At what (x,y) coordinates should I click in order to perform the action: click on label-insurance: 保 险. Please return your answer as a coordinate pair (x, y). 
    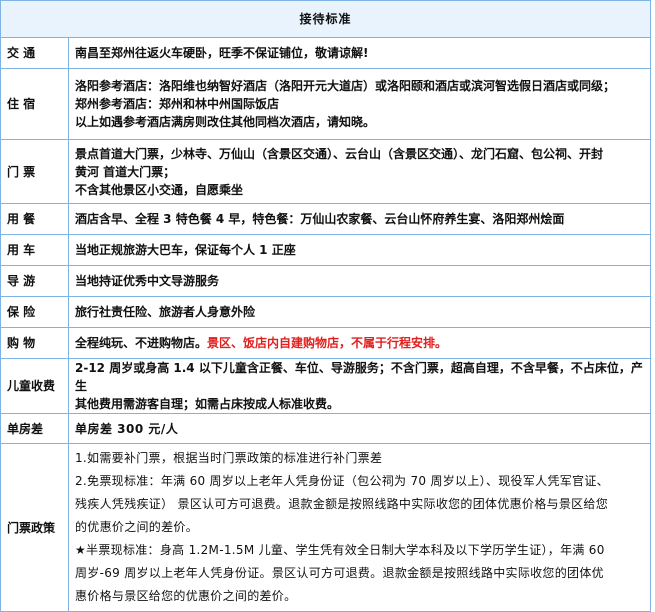
    Looking at the image, I should click on (34, 312).